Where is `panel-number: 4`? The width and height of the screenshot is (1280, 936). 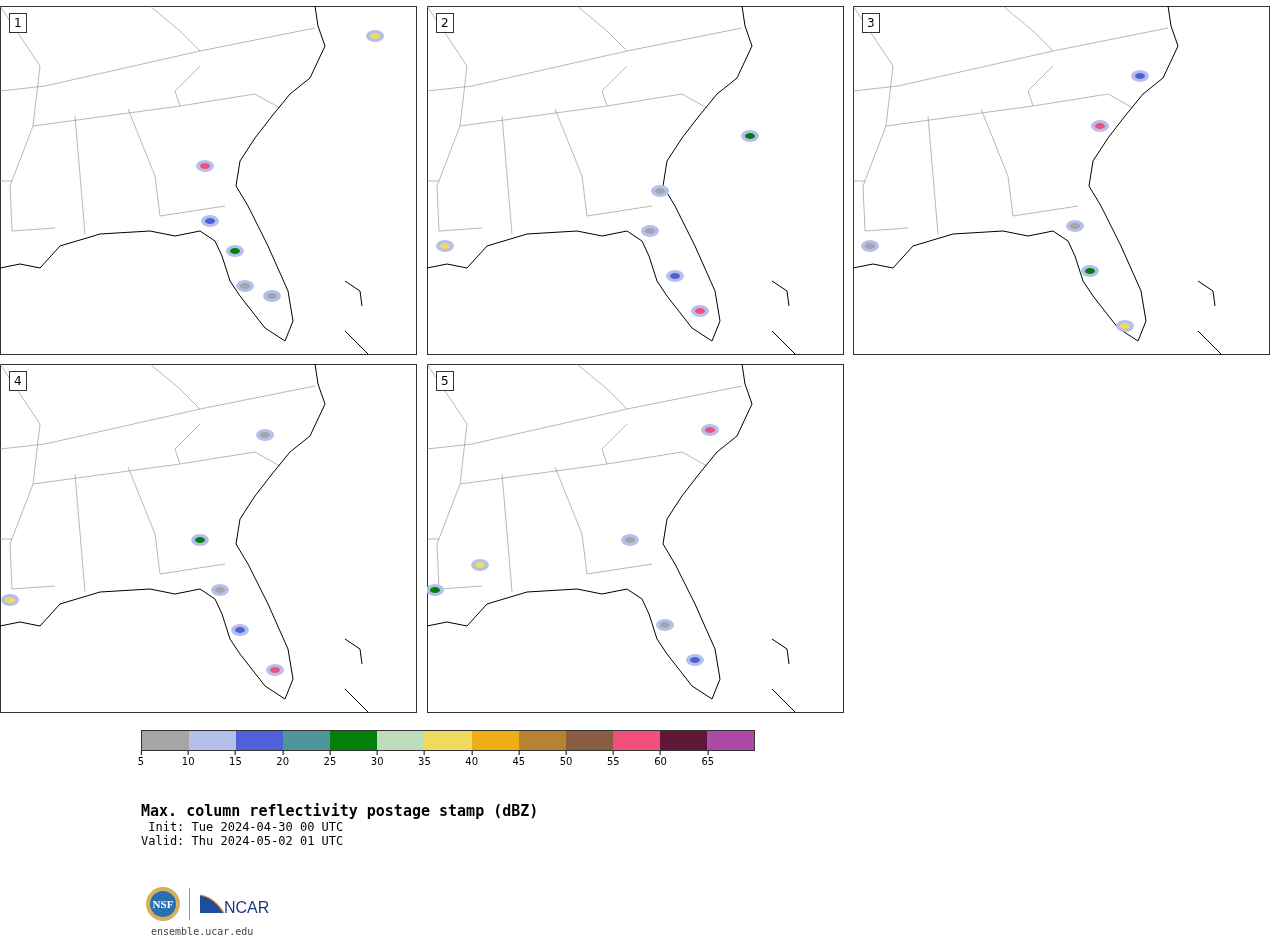
panel-number: 4 is located at coordinates (18, 381).